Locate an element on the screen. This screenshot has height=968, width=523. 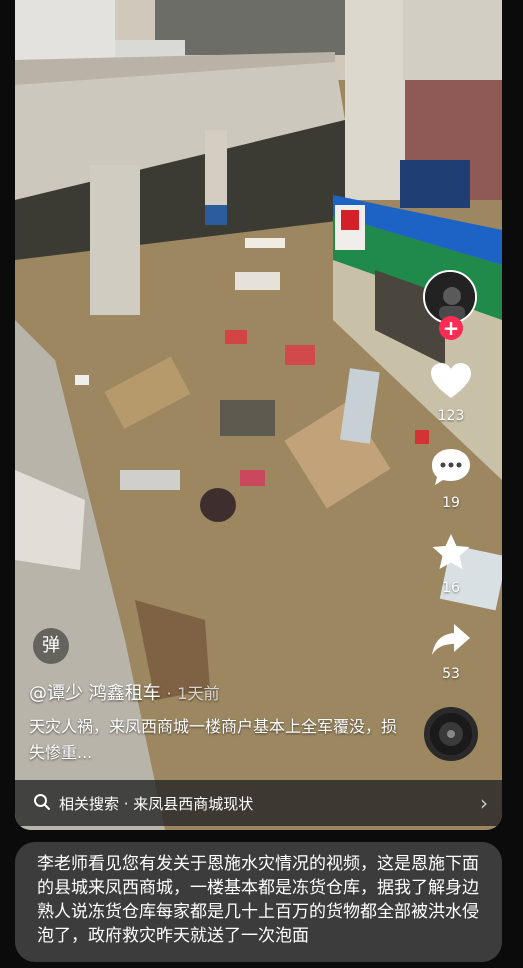
danmu-toggle-button: 弹 is located at coordinates (51, 646).